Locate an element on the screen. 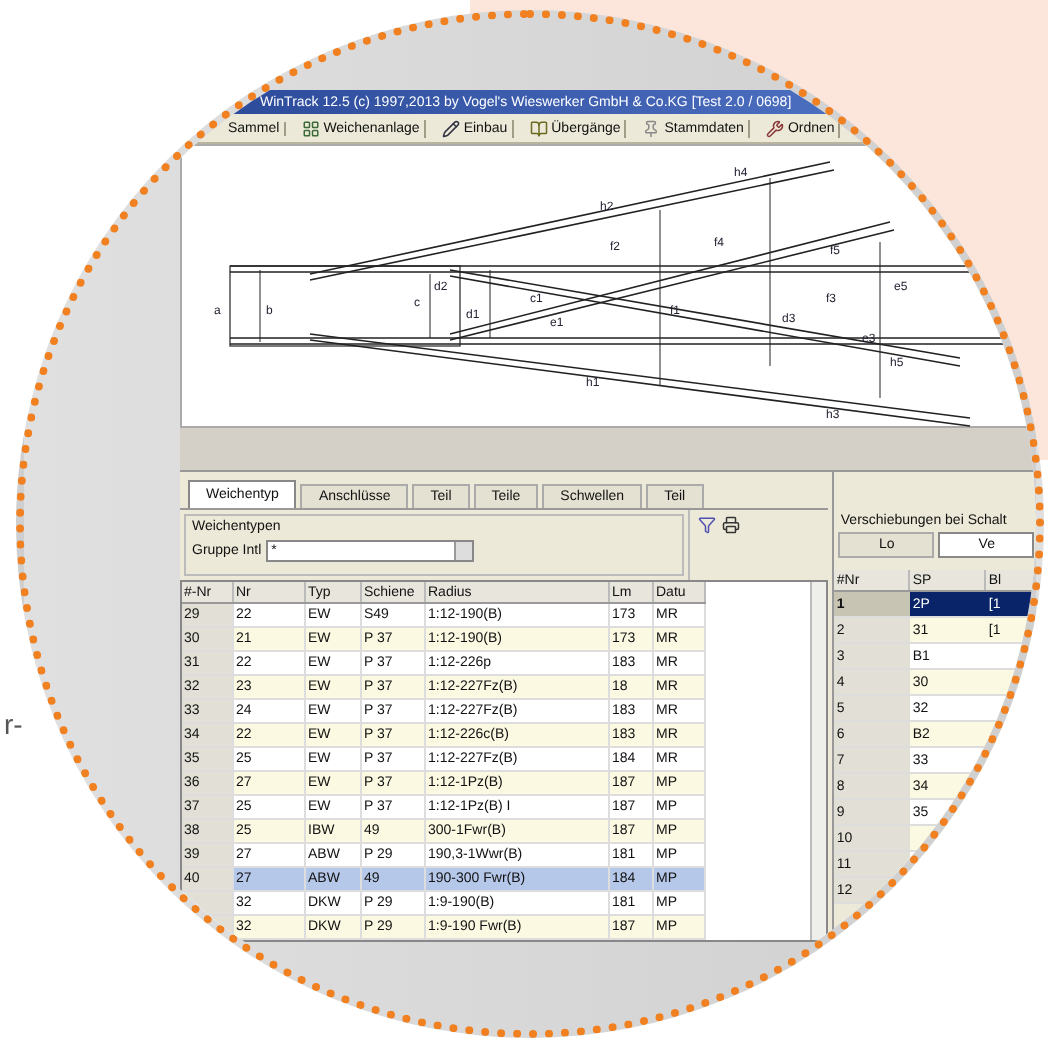 Image resolution: width=1048 pixels, height=1044 pixels. scrollbar is located at coordinates (818, 761).